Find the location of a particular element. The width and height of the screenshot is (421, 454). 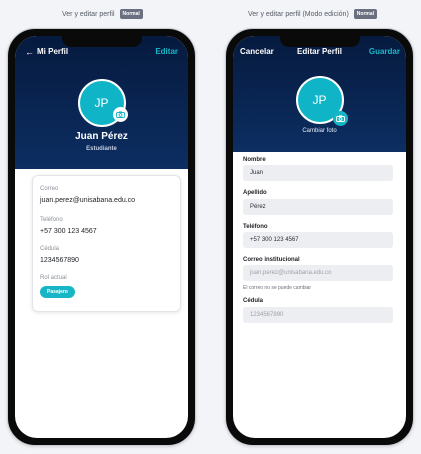

caption-text: Ver y editar perfil is located at coordinates (88, 14).